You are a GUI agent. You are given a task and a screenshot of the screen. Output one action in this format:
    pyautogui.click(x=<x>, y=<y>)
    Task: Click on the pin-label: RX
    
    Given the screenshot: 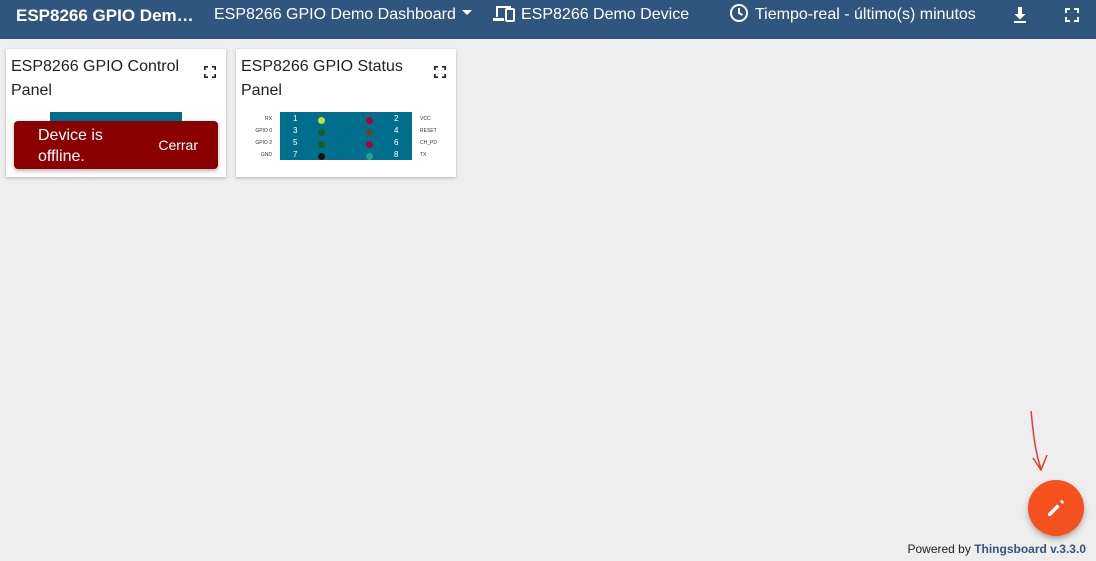 What is the action you would take?
    pyautogui.click(x=268, y=119)
    